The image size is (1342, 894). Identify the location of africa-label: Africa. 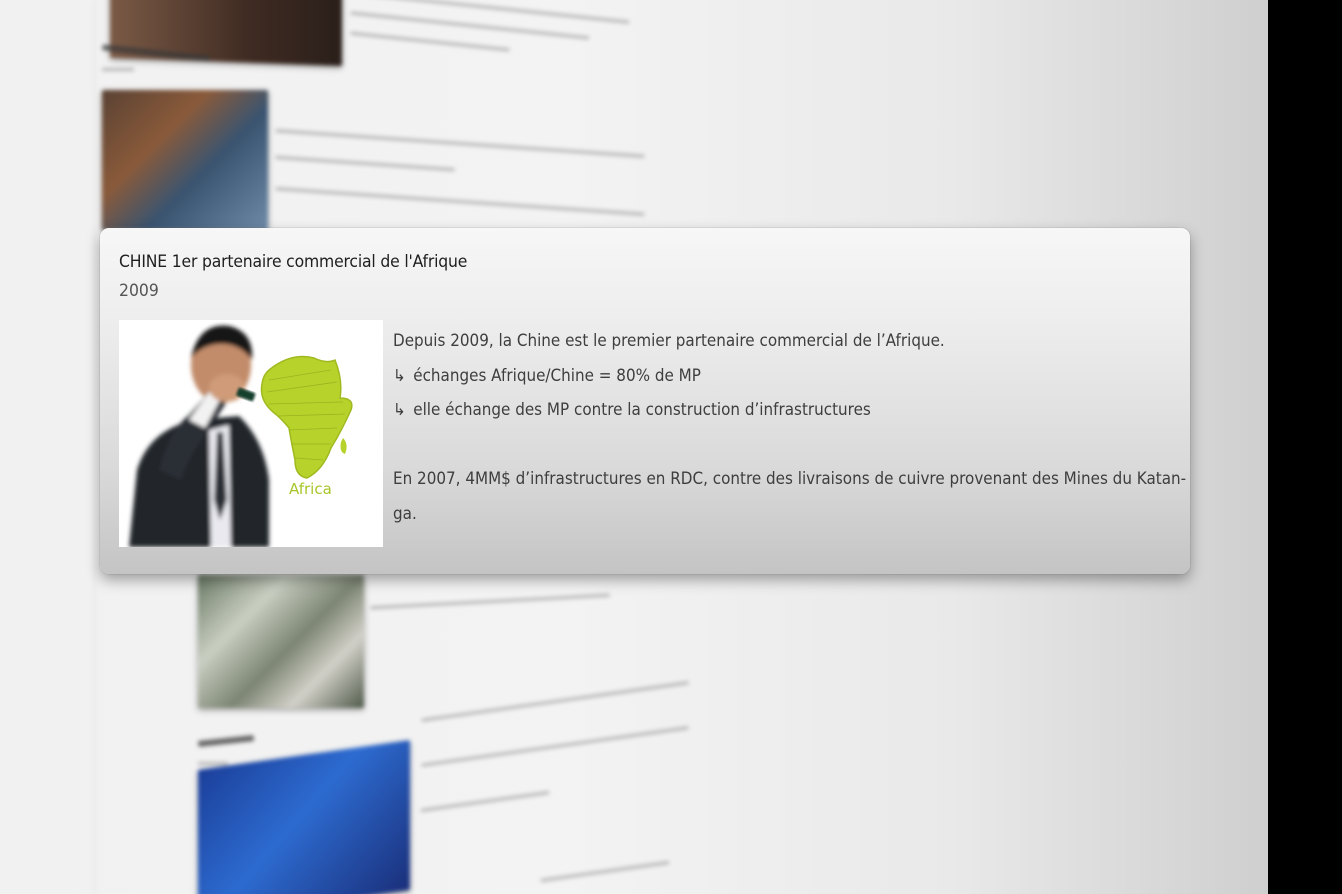
(310, 489).